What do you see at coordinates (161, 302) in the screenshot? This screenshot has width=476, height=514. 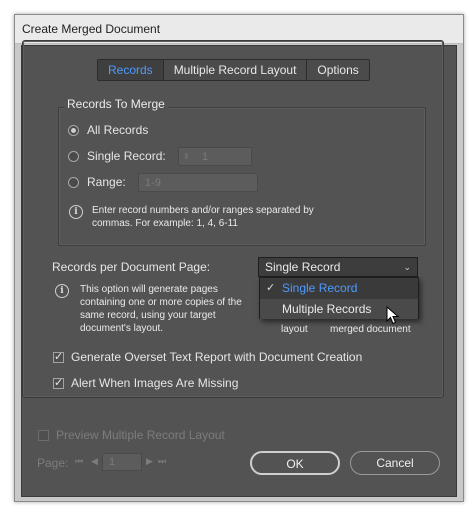 I see `per-page-info-line-2: containing one or more copies of the` at bounding box center [161, 302].